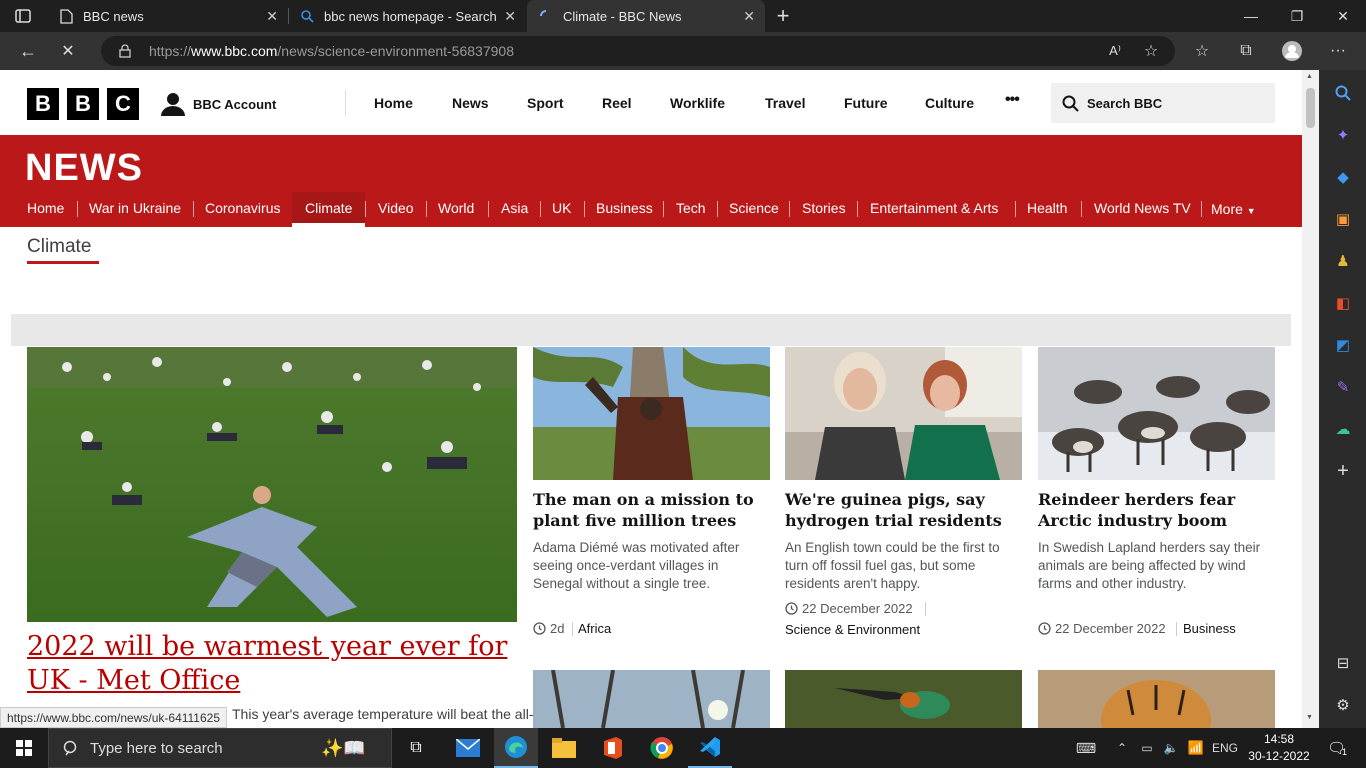 The image size is (1366, 768). Describe the element at coordinates (1310, 399) in the screenshot. I see `page-scrollbar: ▲ ▼` at that location.